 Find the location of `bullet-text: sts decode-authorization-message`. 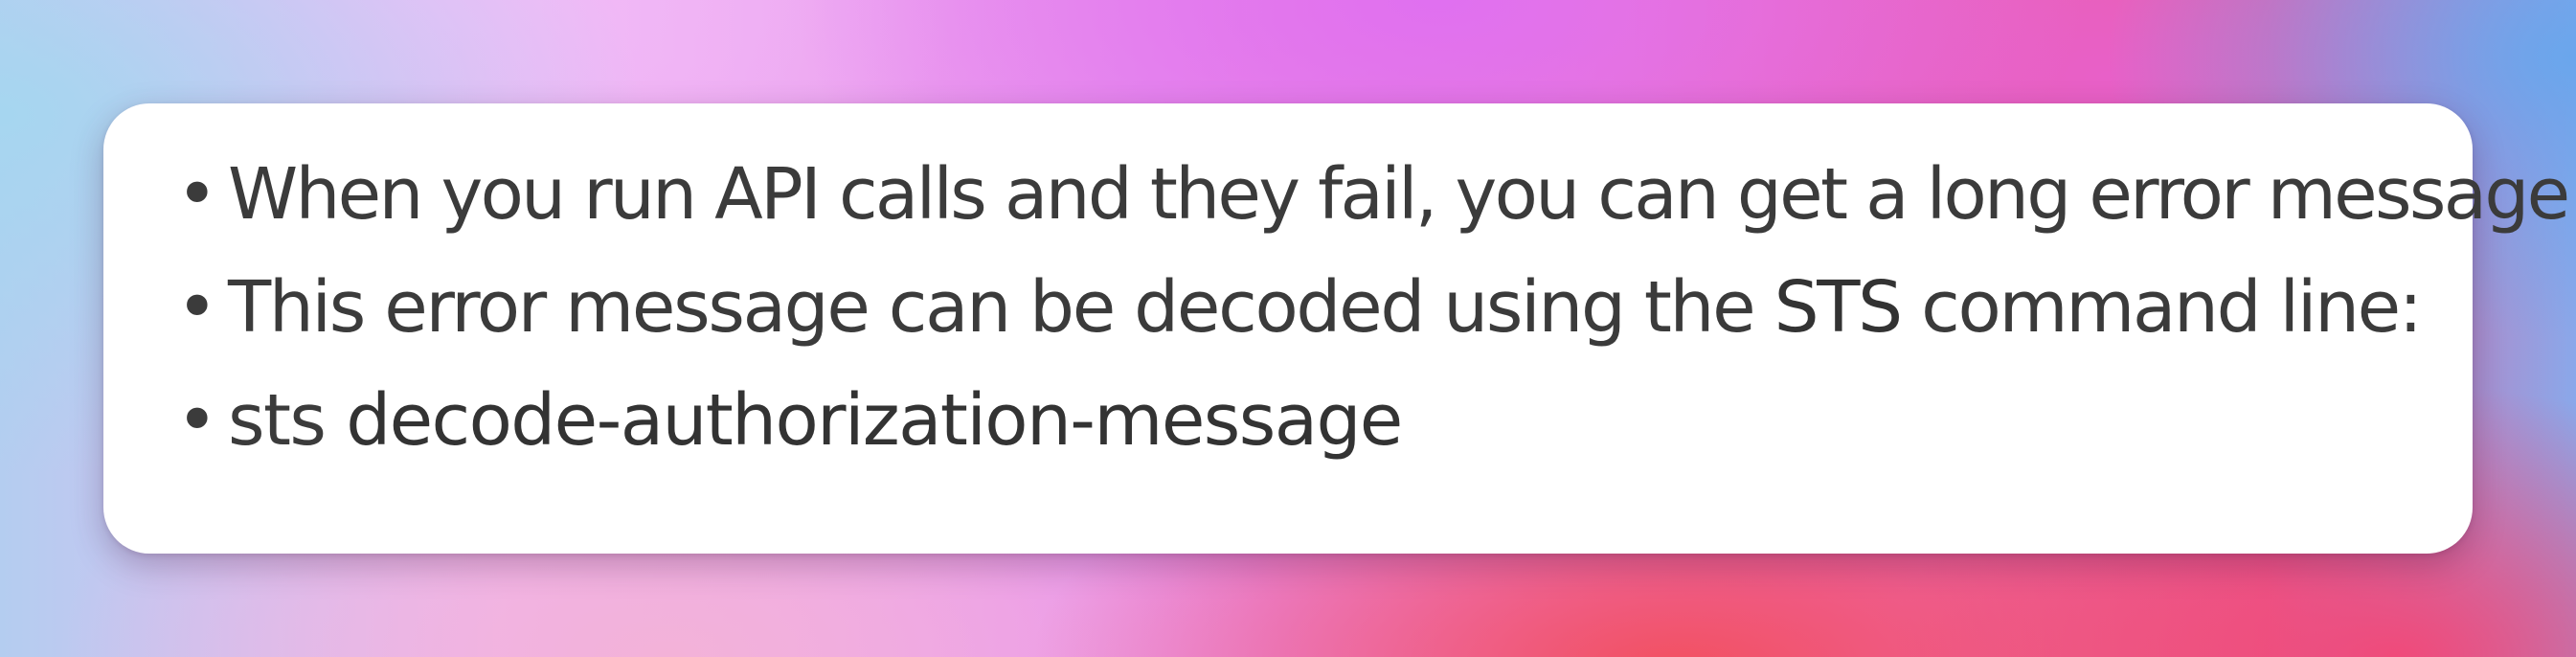

bullet-text: sts decode-authorization-message is located at coordinates (815, 421).